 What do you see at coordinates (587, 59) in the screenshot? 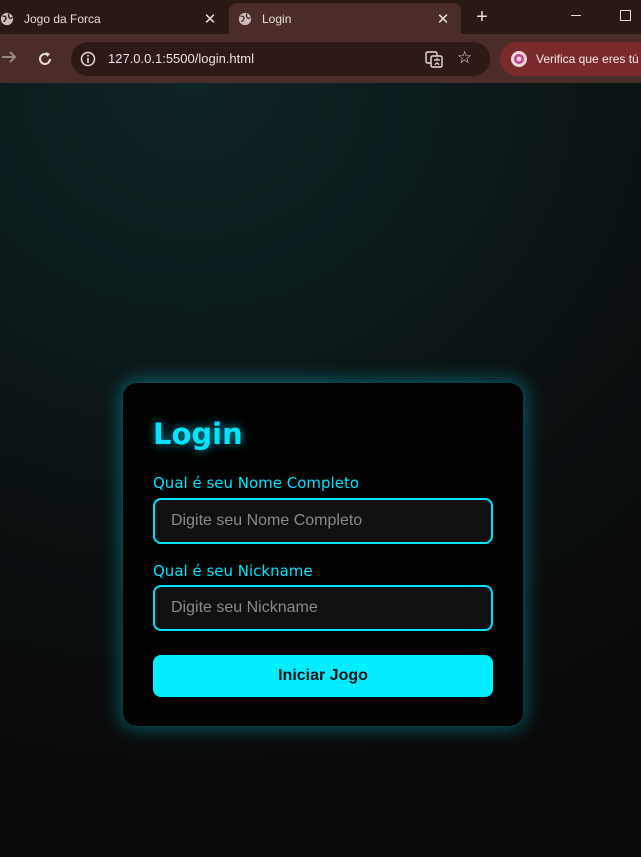
I see `profile-chip-text: Verifica que eres tú` at bounding box center [587, 59].